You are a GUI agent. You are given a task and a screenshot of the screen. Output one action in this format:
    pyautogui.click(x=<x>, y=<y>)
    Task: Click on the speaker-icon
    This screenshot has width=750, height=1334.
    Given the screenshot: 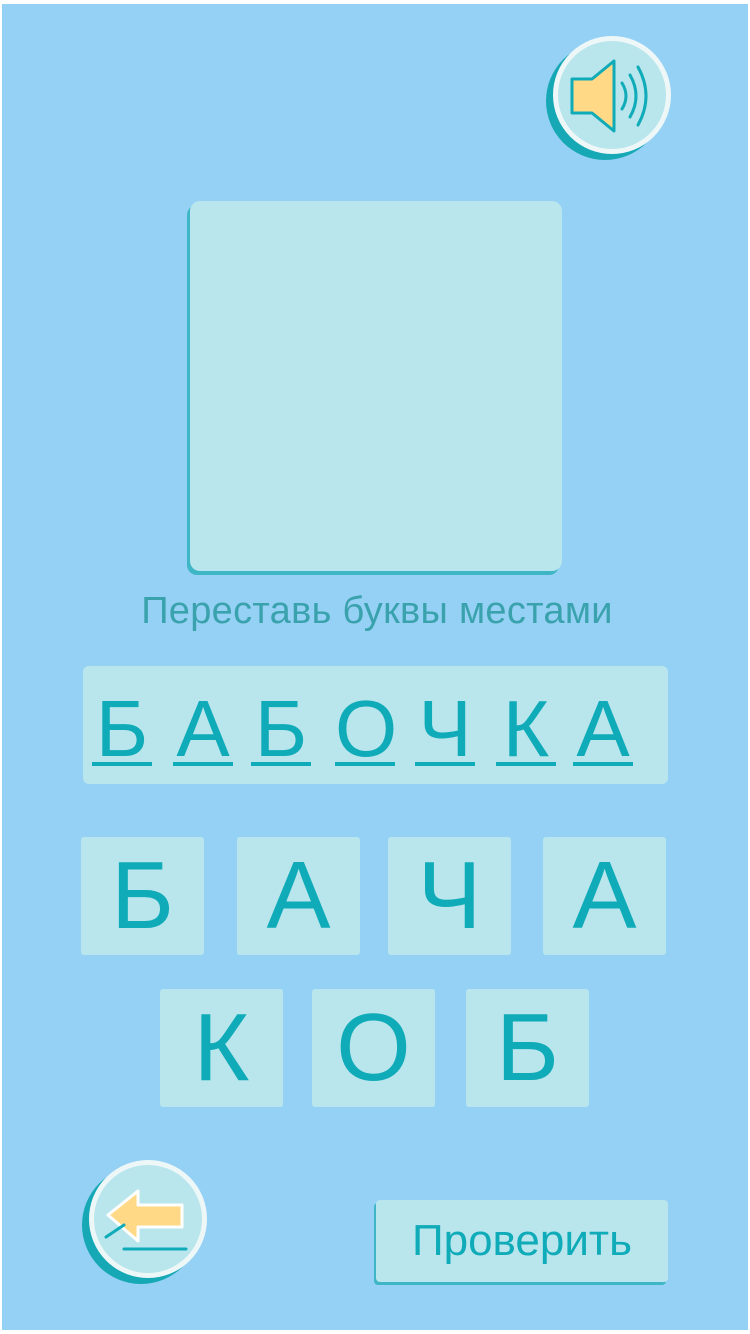 What is the action you would take?
    pyautogui.click(x=609, y=96)
    